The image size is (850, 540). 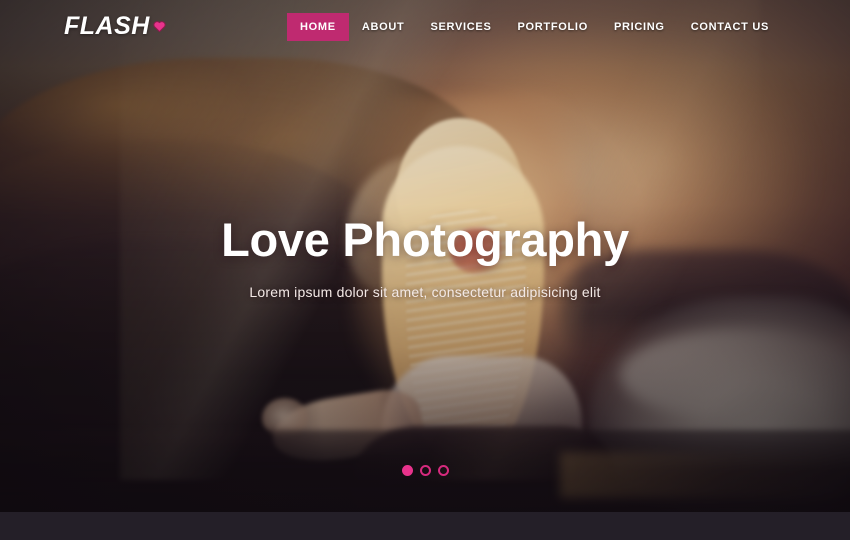 I want to click on nav-item-portfolio: PORTFOLIO, so click(x=552, y=27).